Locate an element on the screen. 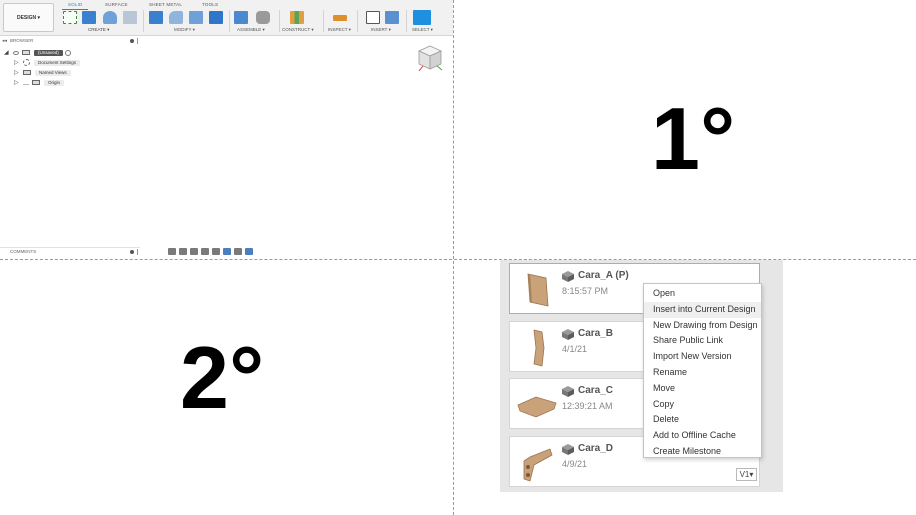  browser-node-named-views: ▷ Named Views is located at coordinates (42, 72).